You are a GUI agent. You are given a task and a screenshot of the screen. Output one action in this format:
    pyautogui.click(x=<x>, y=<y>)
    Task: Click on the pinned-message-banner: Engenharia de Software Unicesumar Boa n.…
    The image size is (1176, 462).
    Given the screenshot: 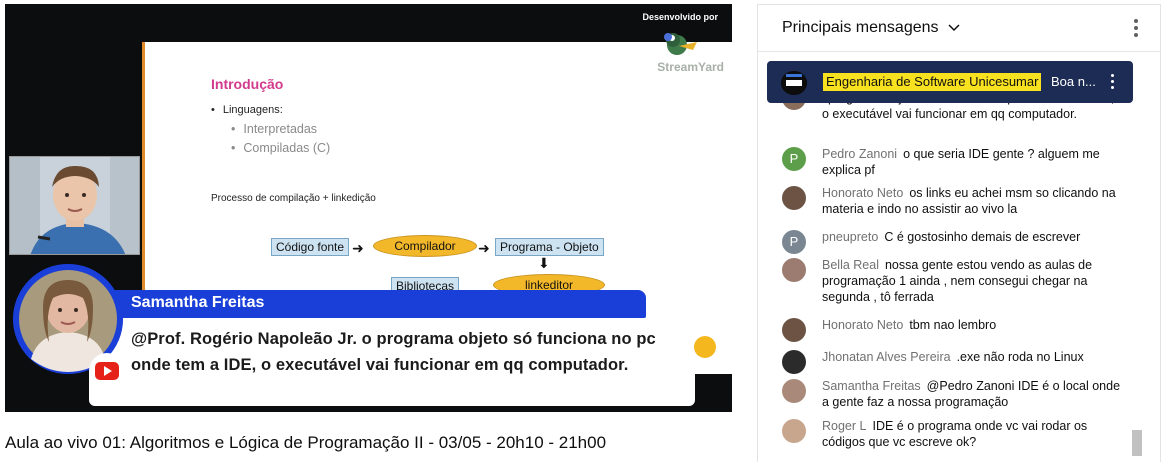 What is the action you would take?
    pyautogui.click(x=950, y=82)
    